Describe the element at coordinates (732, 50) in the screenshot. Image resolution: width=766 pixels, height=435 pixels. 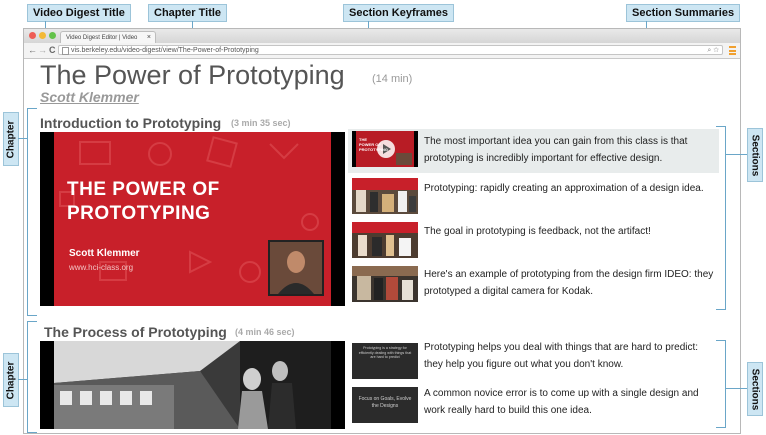
I see `menu-icon` at that location.